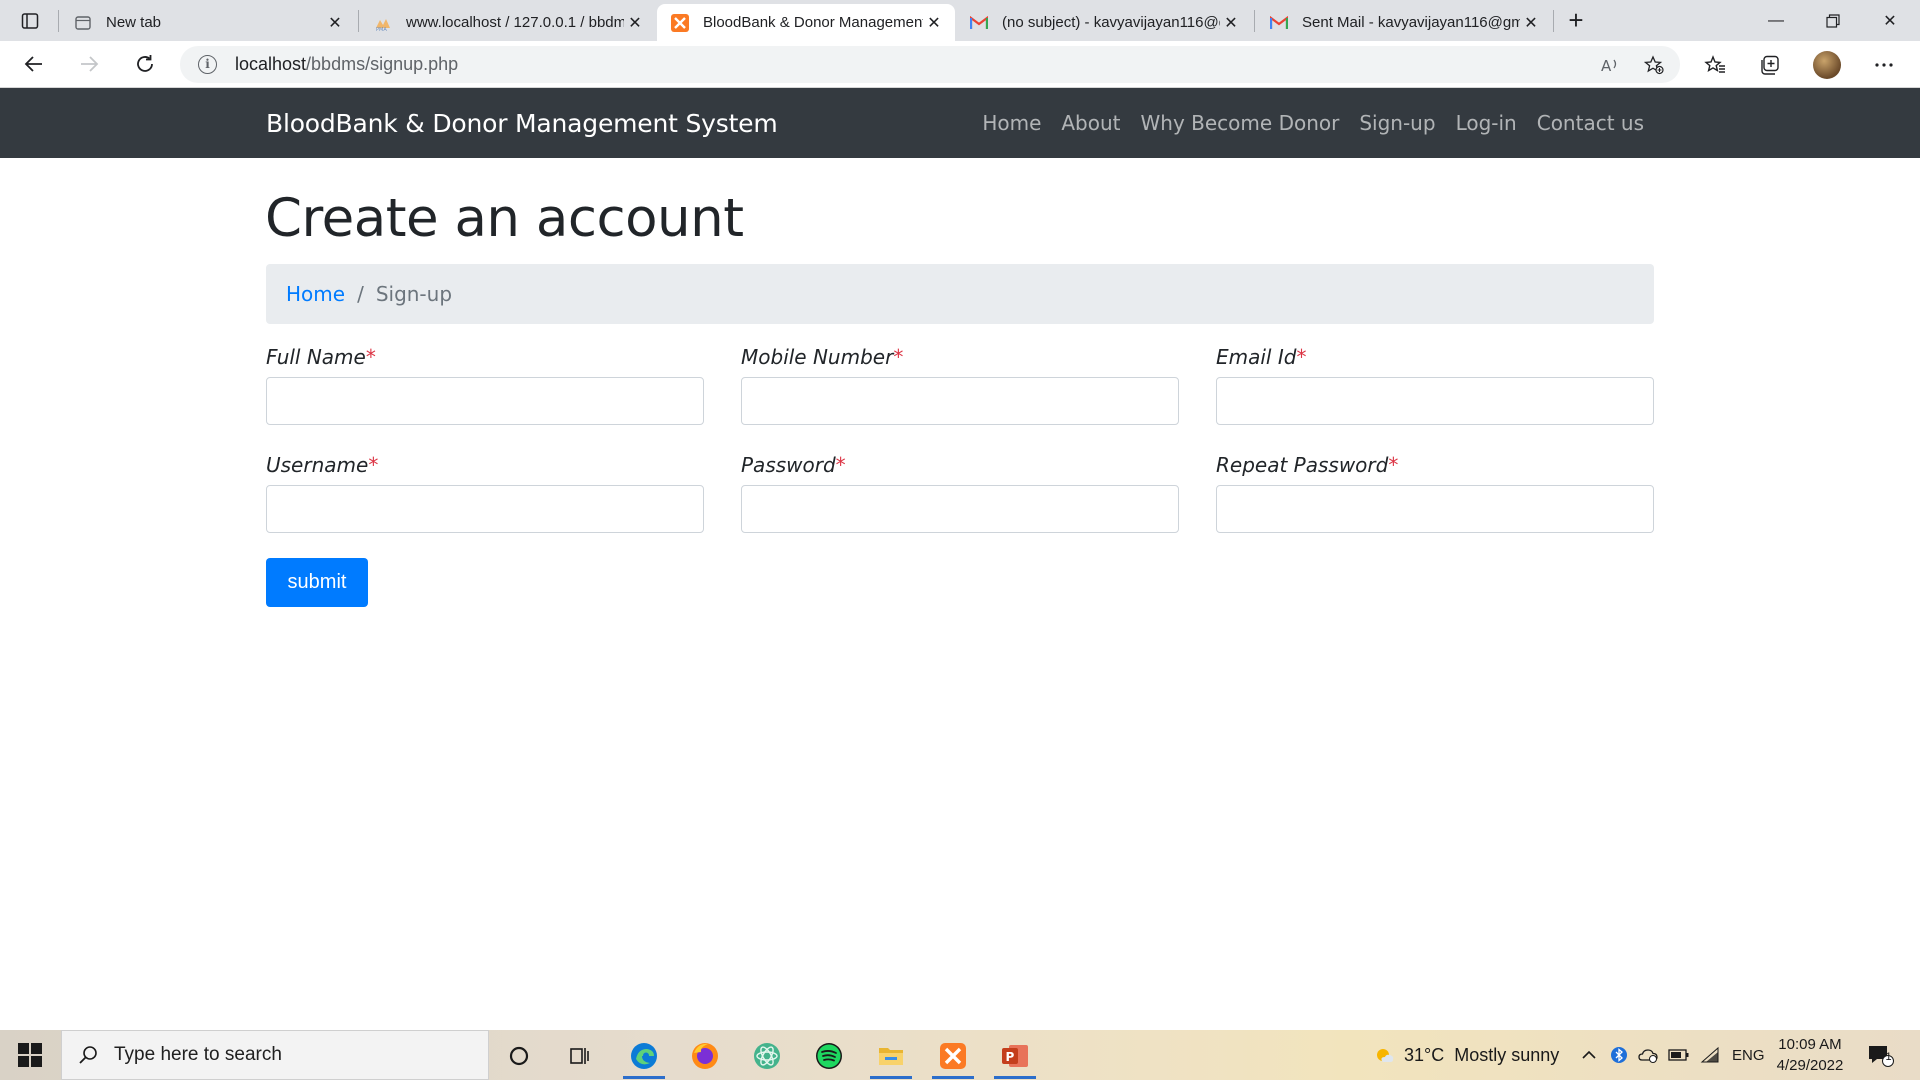 Image resolution: width=1920 pixels, height=1080 pixels. Describe the element at coordinates (960, 509) in the screenshot. I see `password-input` at that location.